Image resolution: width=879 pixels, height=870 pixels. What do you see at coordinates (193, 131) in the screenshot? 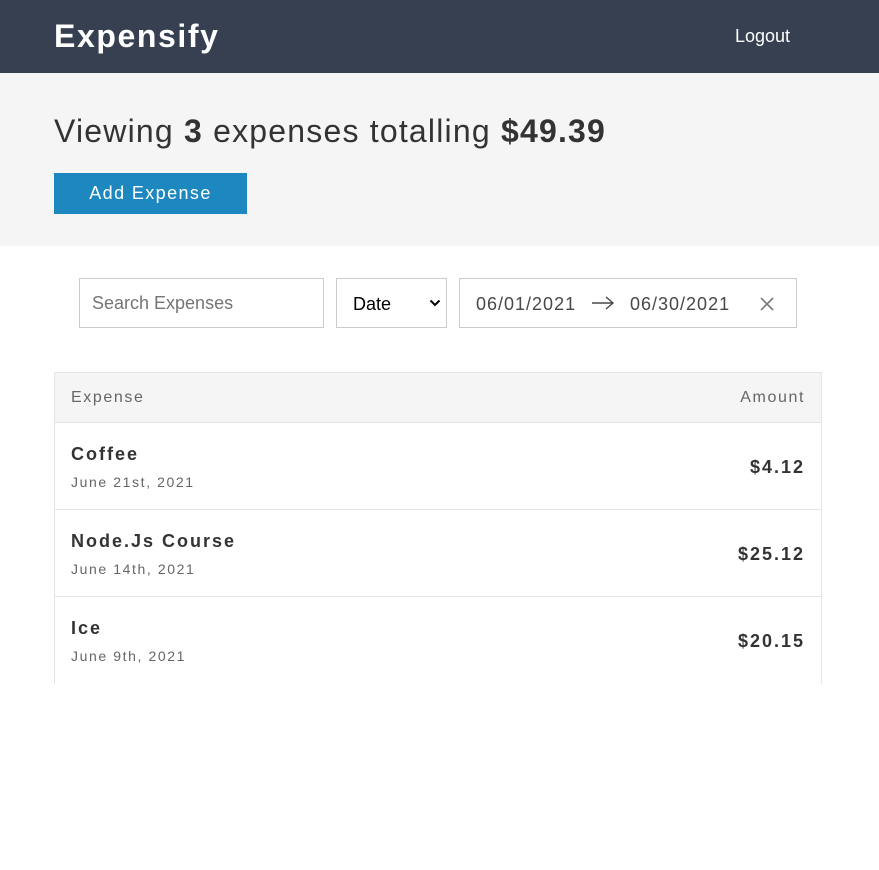
I see `expense-count: 3` at bounding box center [193, 131].